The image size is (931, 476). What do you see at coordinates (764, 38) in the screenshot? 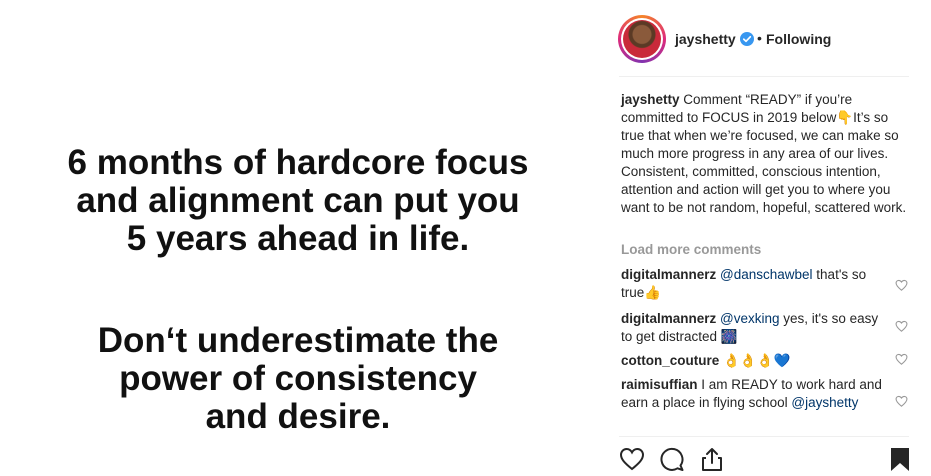
I see `post-header: jayshetty • Following` at bounding box center [764, 38].